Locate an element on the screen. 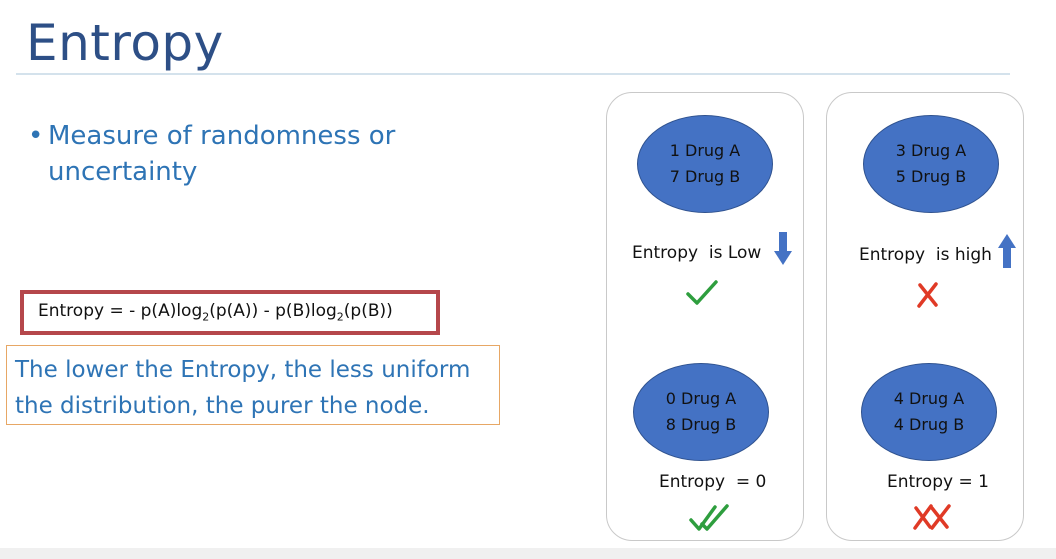 This screenshot has height=559, width=1056. arrow-down-icon is located at coordinates (783, 248).